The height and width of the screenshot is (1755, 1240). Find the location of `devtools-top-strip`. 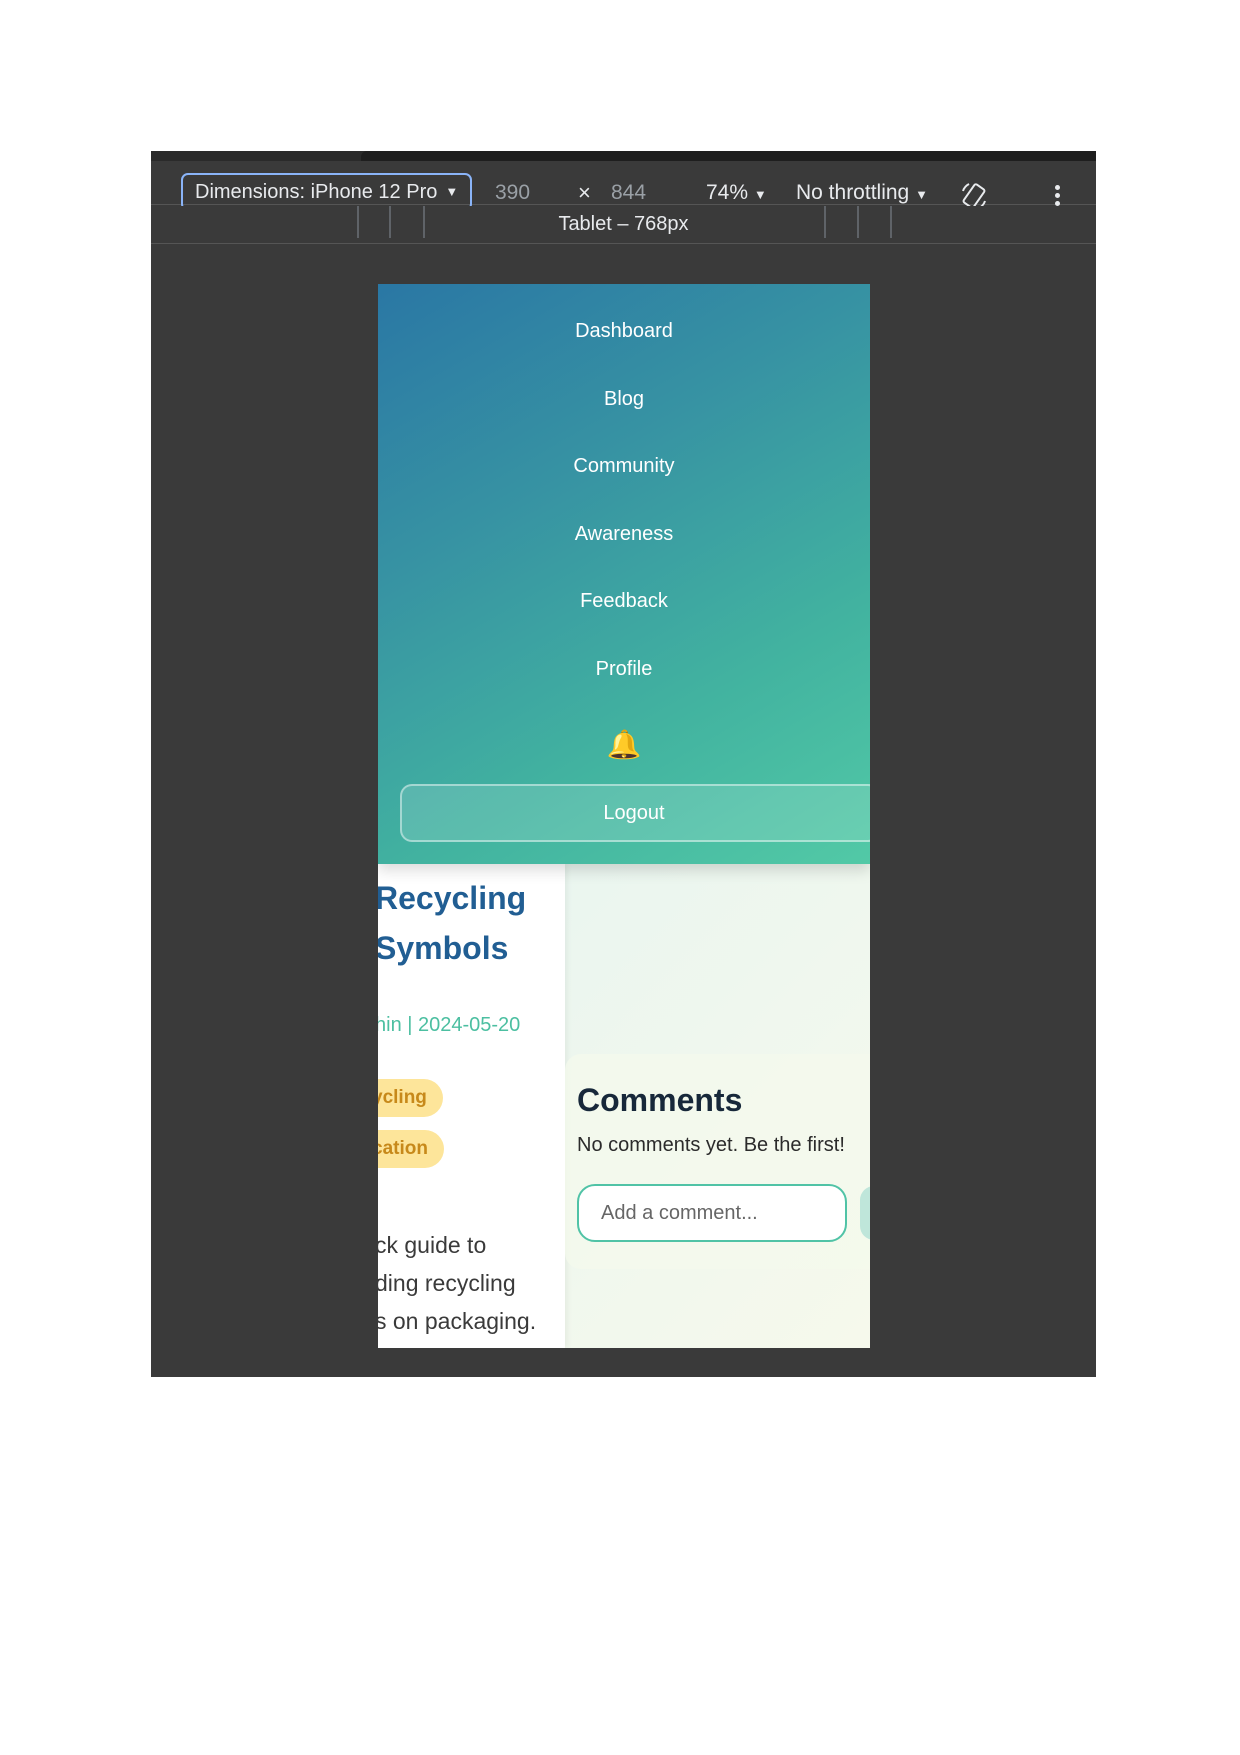

devtools-top-strip is located at coordinates (623, 156).